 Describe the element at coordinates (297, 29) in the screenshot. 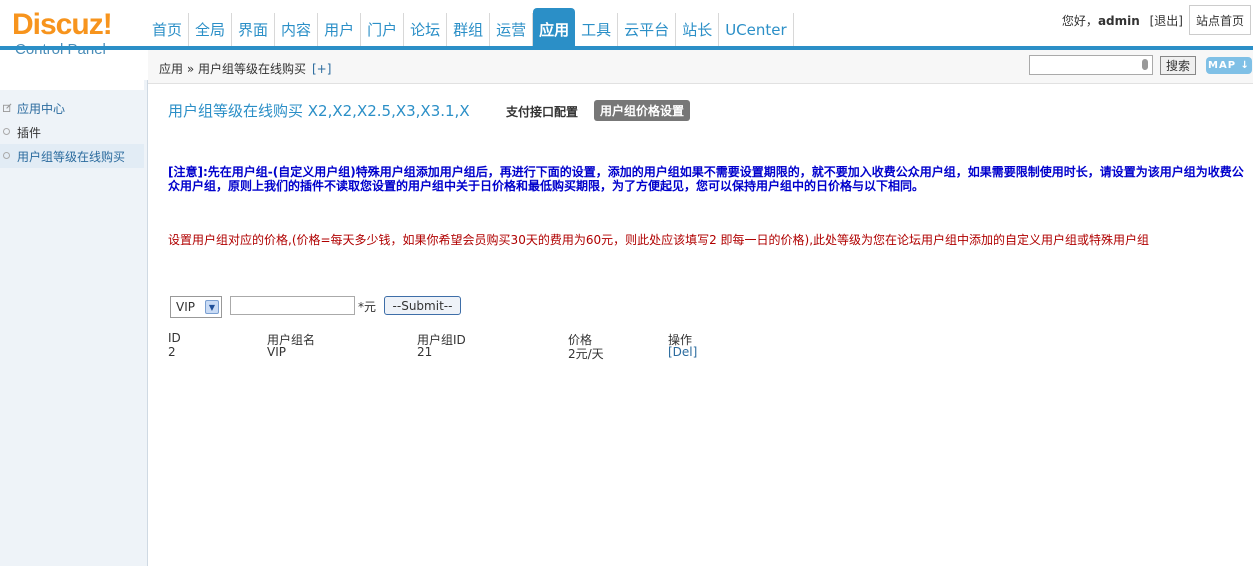

I see `nav-item-content: 内容` at that location.